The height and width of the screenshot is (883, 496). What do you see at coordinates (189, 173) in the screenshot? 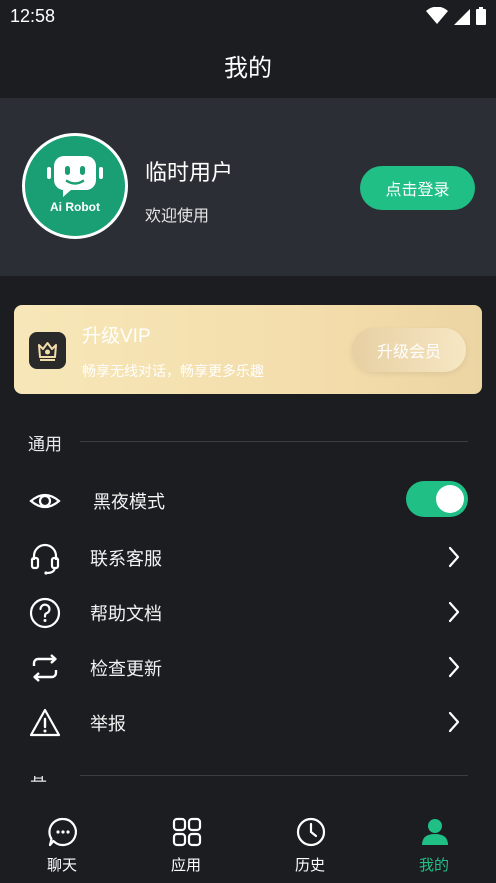
I see `username: 临时用户` at bounding box center [189, 173].